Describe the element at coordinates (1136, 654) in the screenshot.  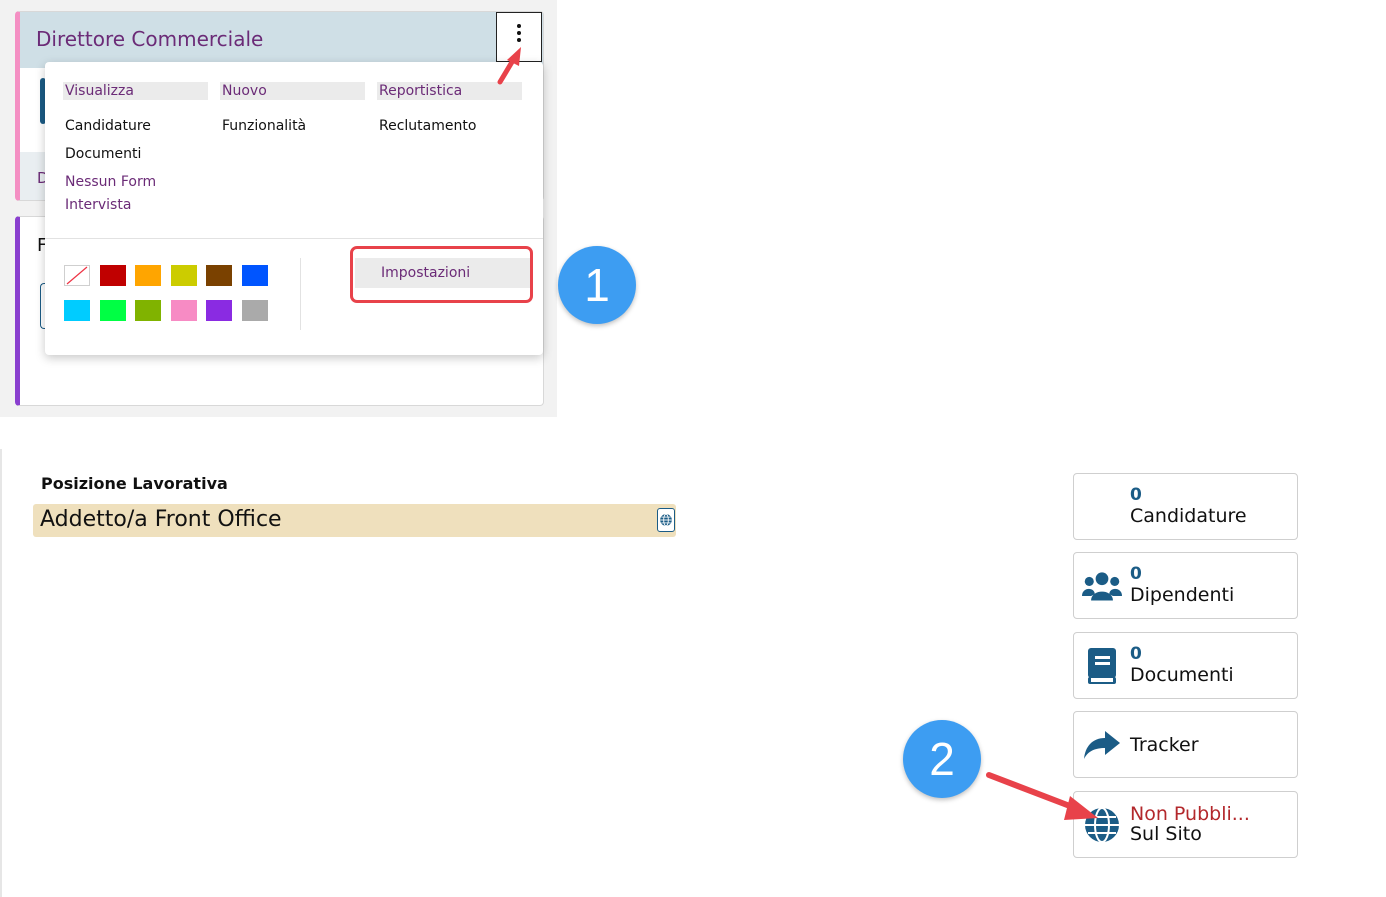
I see `documenti-count: 0` at that location.